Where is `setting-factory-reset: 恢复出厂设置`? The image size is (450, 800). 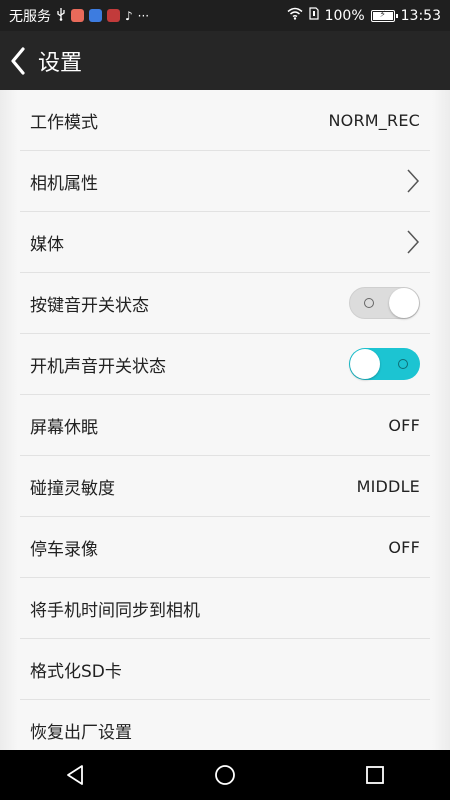 setting-factory-reset: 恢复出厂设置 is located at coordinates (225, 725).